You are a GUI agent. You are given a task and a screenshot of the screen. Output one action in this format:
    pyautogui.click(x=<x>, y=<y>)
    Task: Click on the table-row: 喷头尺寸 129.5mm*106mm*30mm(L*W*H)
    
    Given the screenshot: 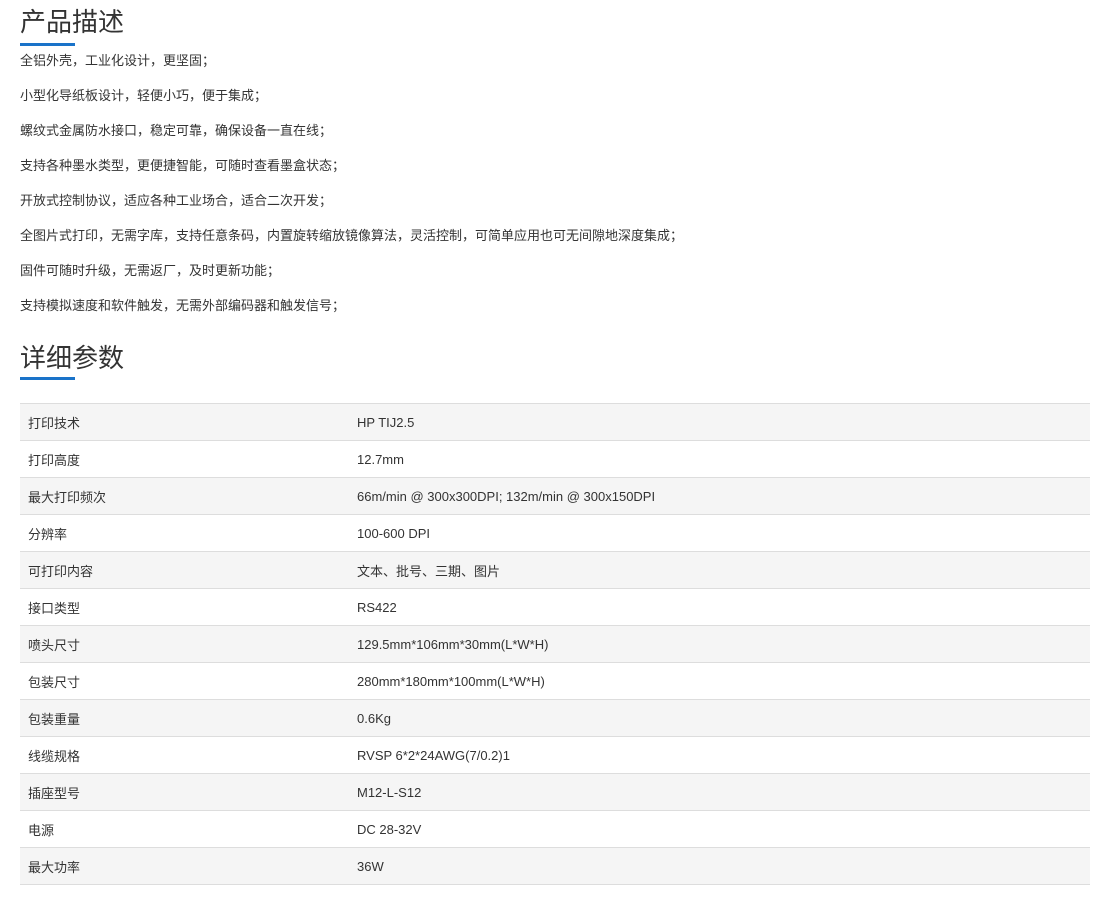 What is the action you would take?
    pyautogui.click(x=555, y=644)
    